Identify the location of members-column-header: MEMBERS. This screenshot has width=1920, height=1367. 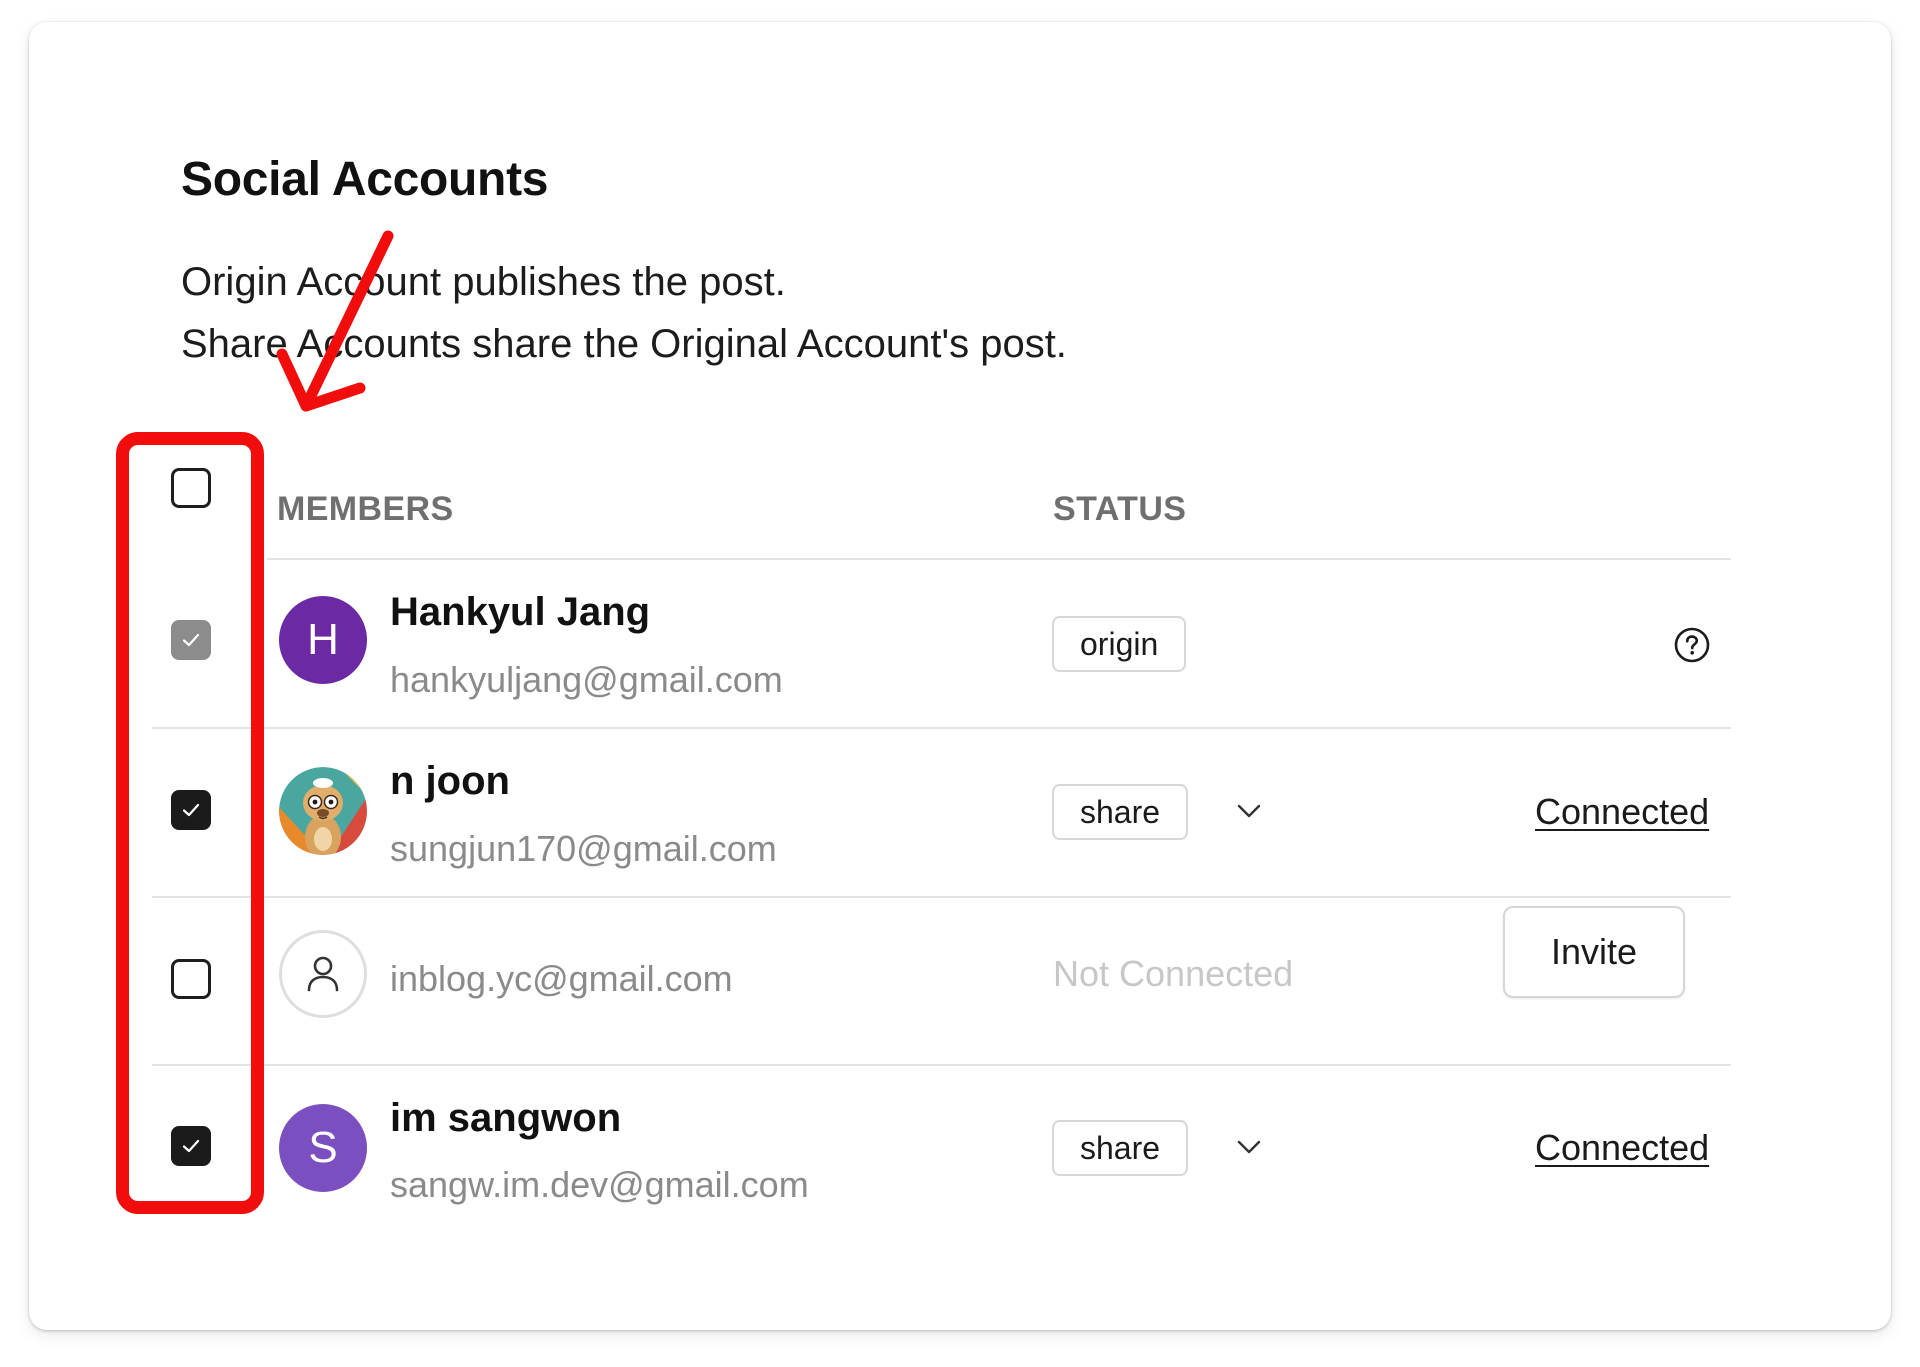
(365, 509).